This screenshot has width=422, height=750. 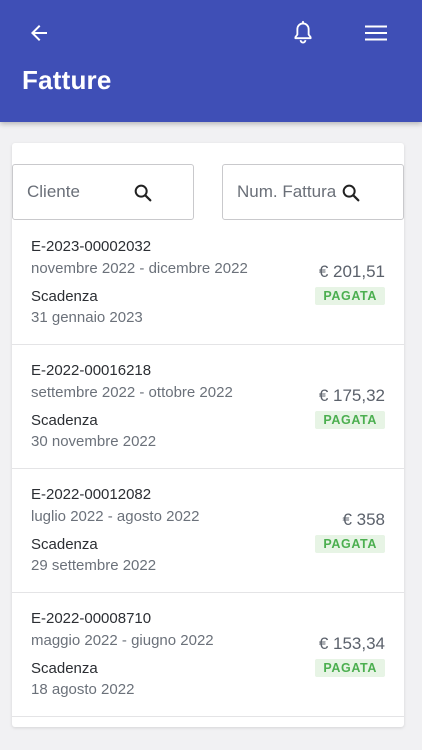 I want to click on menu-button, so click(x=376, y=33).